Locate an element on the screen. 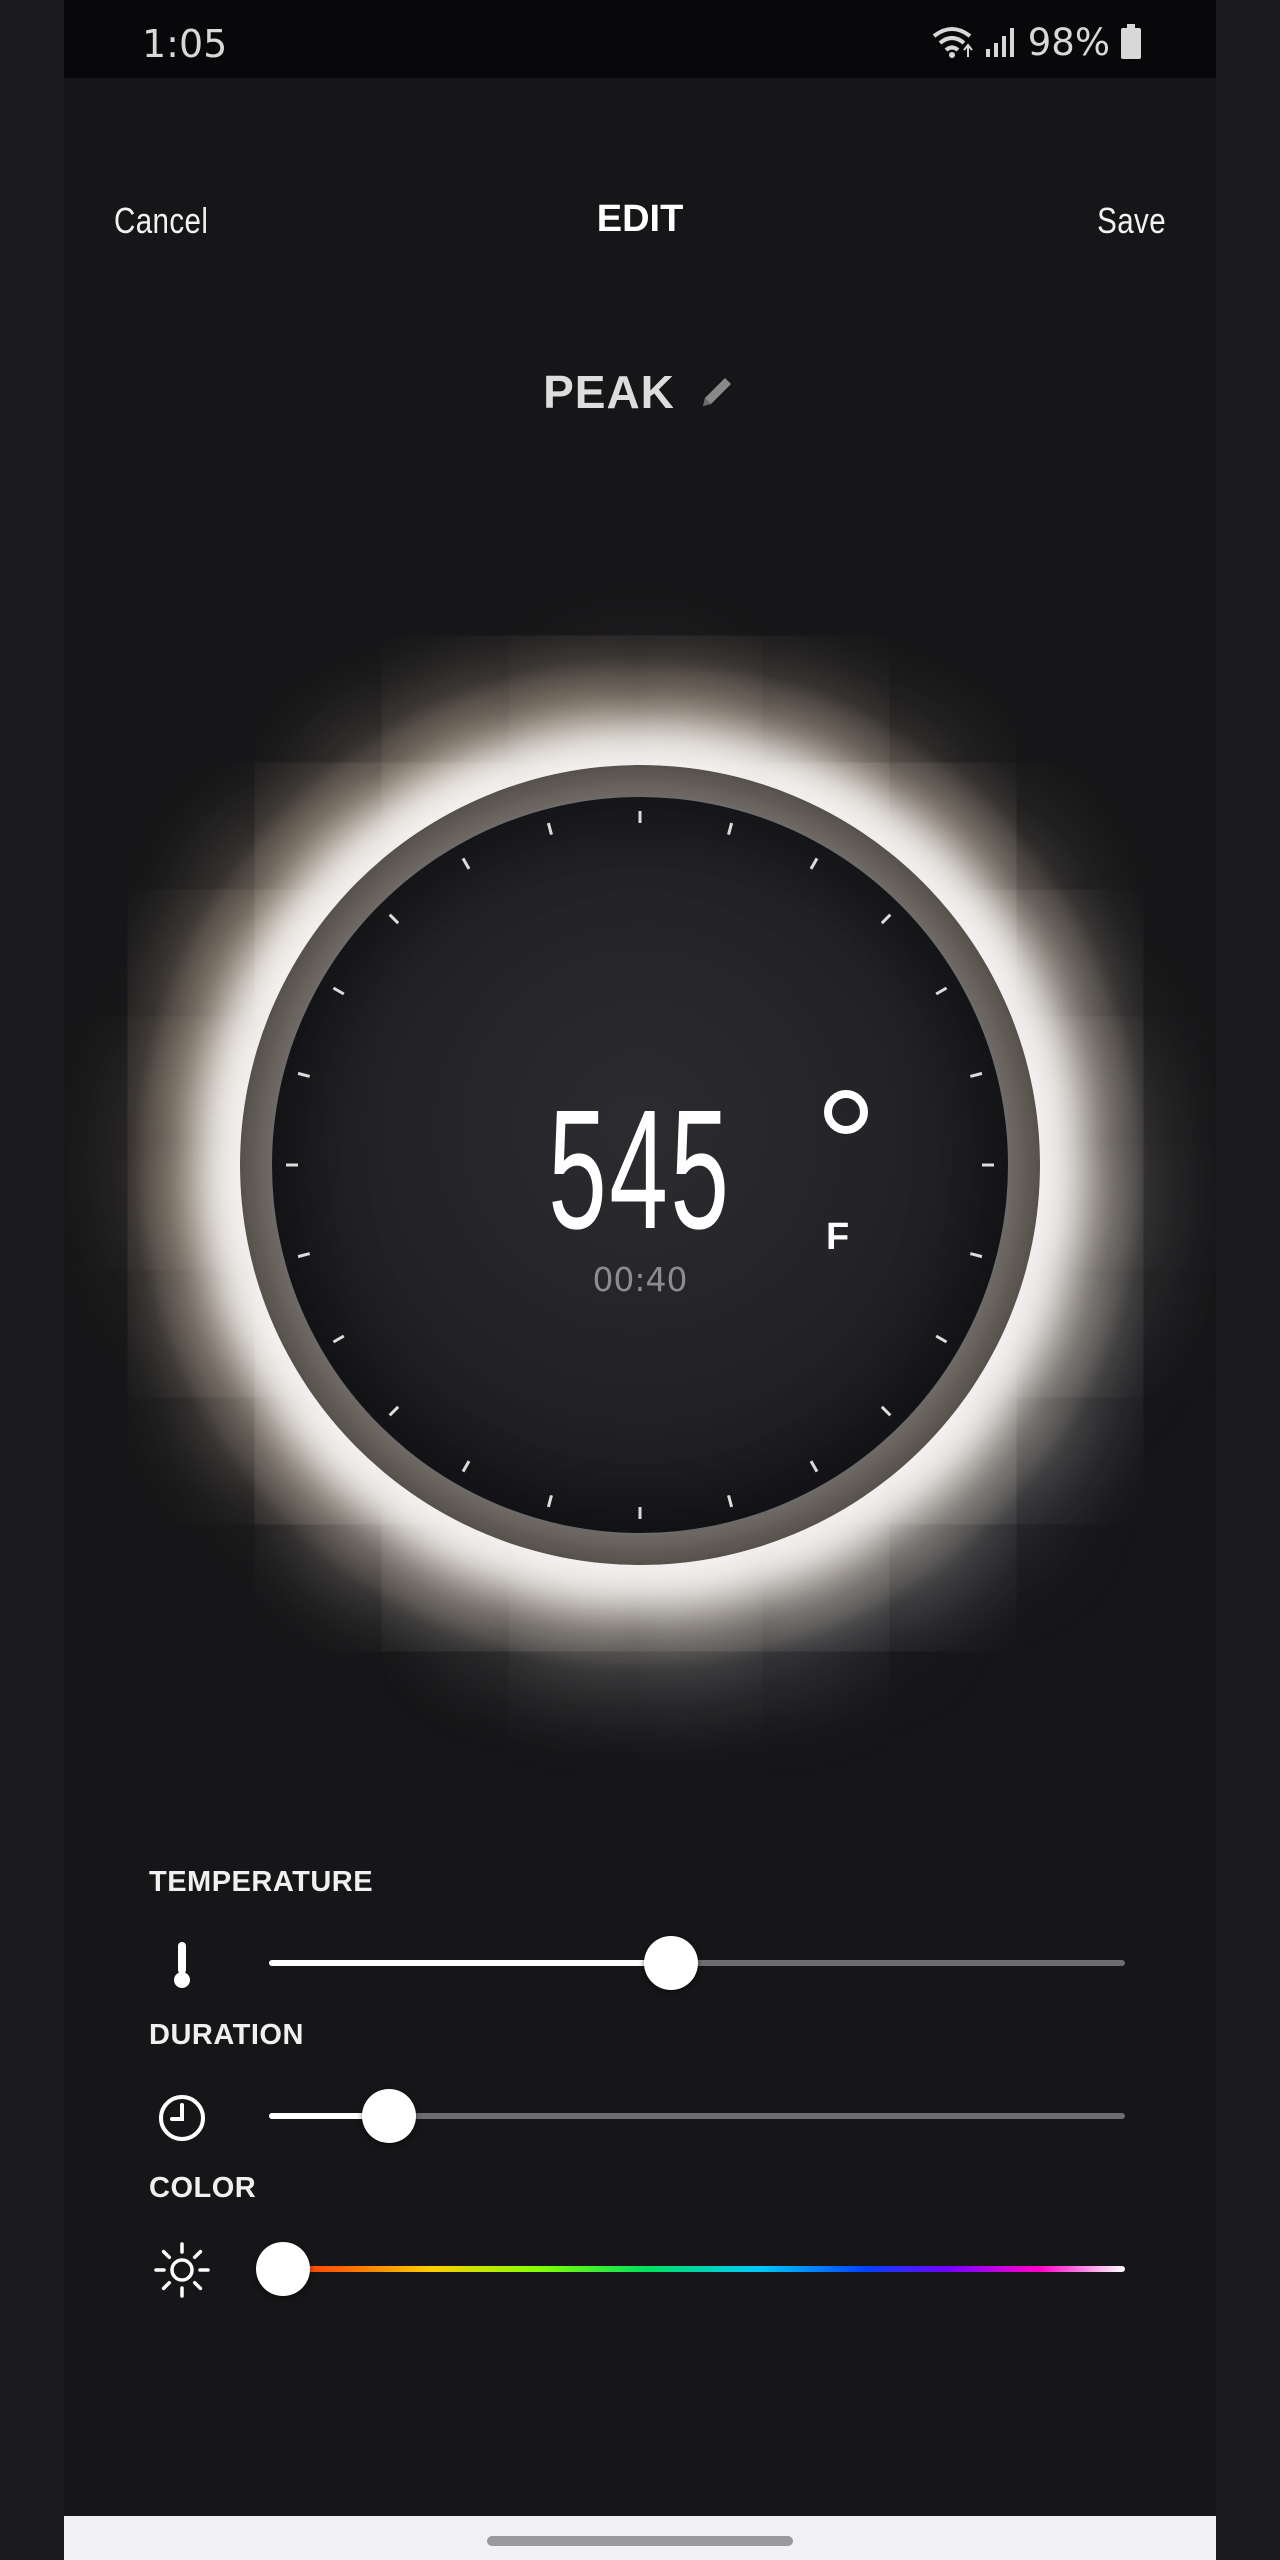  temperature-slider-fill is located at coordinates (470, 1963).